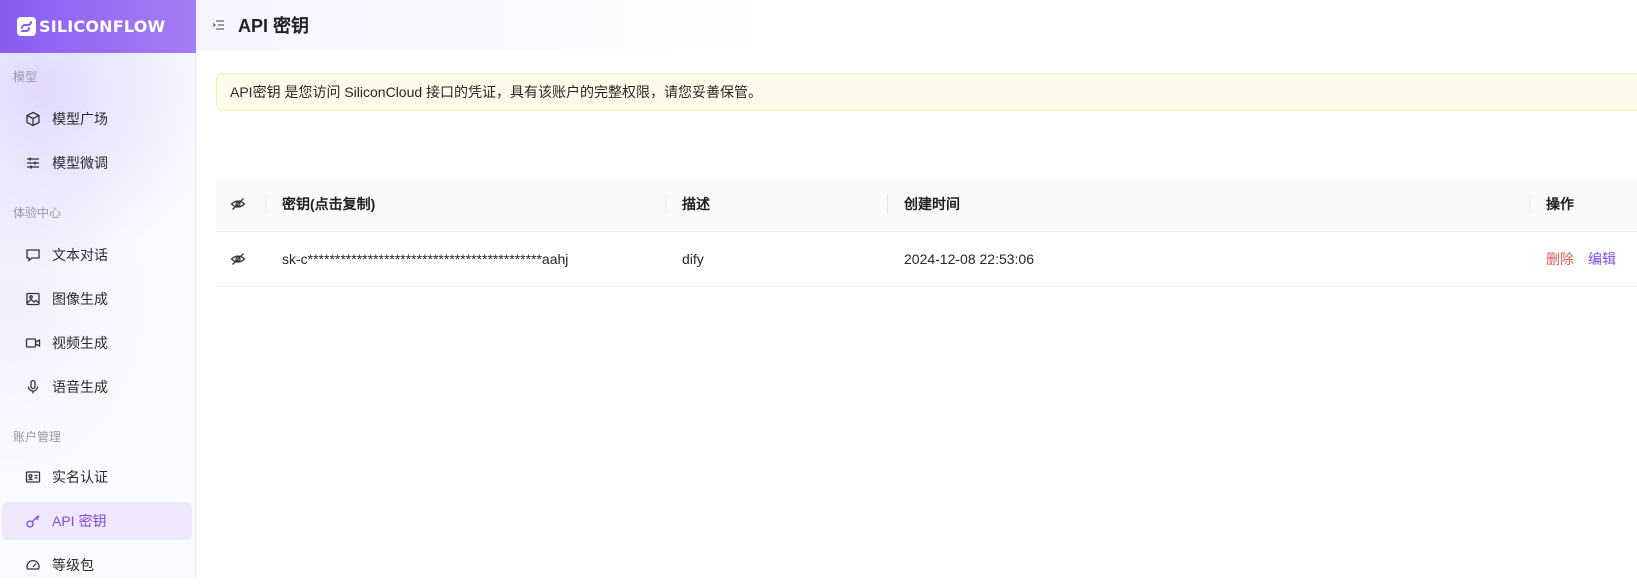 Image resolution: width=1637 pixels, height=584 pixels. I want to click on sidebar-item-label: 图像生成, so click(80, 299).